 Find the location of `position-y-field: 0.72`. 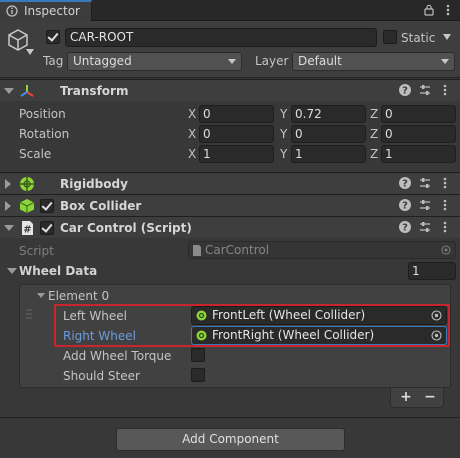

position-y-field: 0.72 is located at coordinates (328, 114).